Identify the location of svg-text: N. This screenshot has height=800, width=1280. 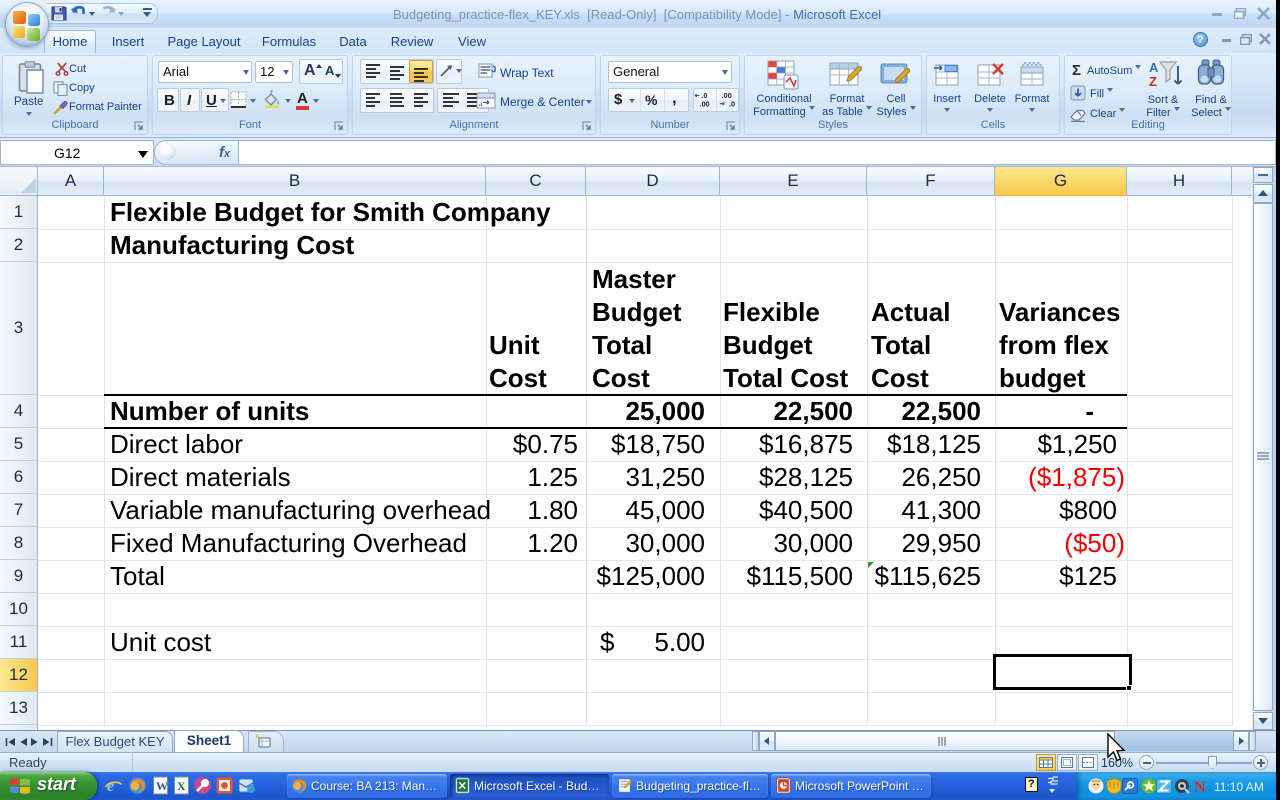
(1200, 786).